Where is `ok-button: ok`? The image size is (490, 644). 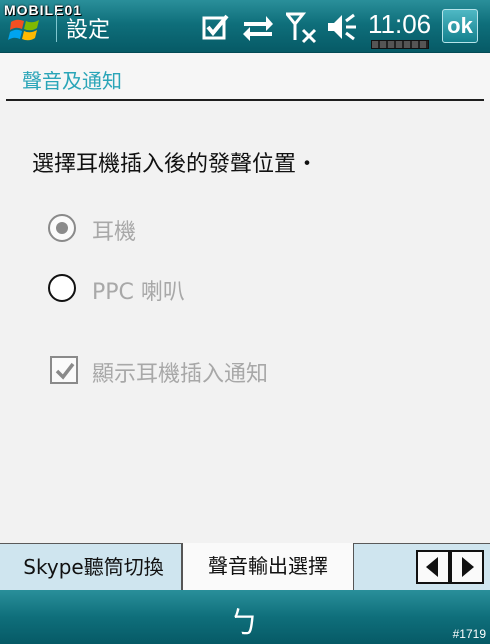
ok-button: ok is located at coordinates (460, 26).